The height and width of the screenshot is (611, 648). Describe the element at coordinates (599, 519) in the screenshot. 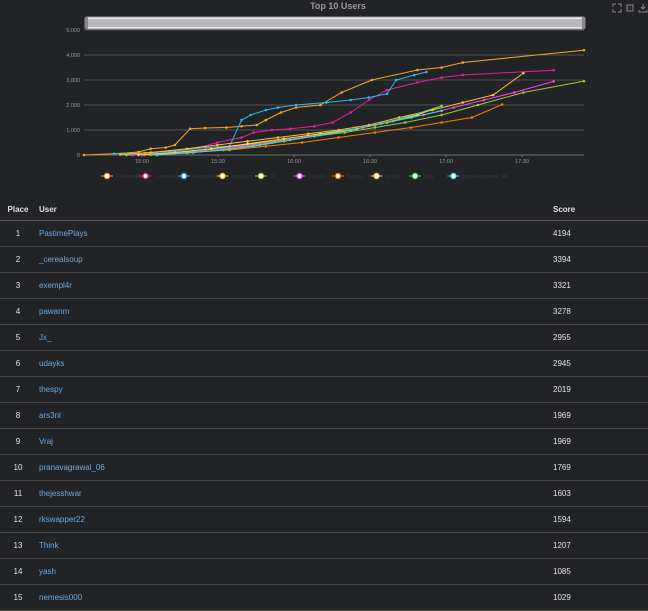

I see `score-cell: 1594` at that location.